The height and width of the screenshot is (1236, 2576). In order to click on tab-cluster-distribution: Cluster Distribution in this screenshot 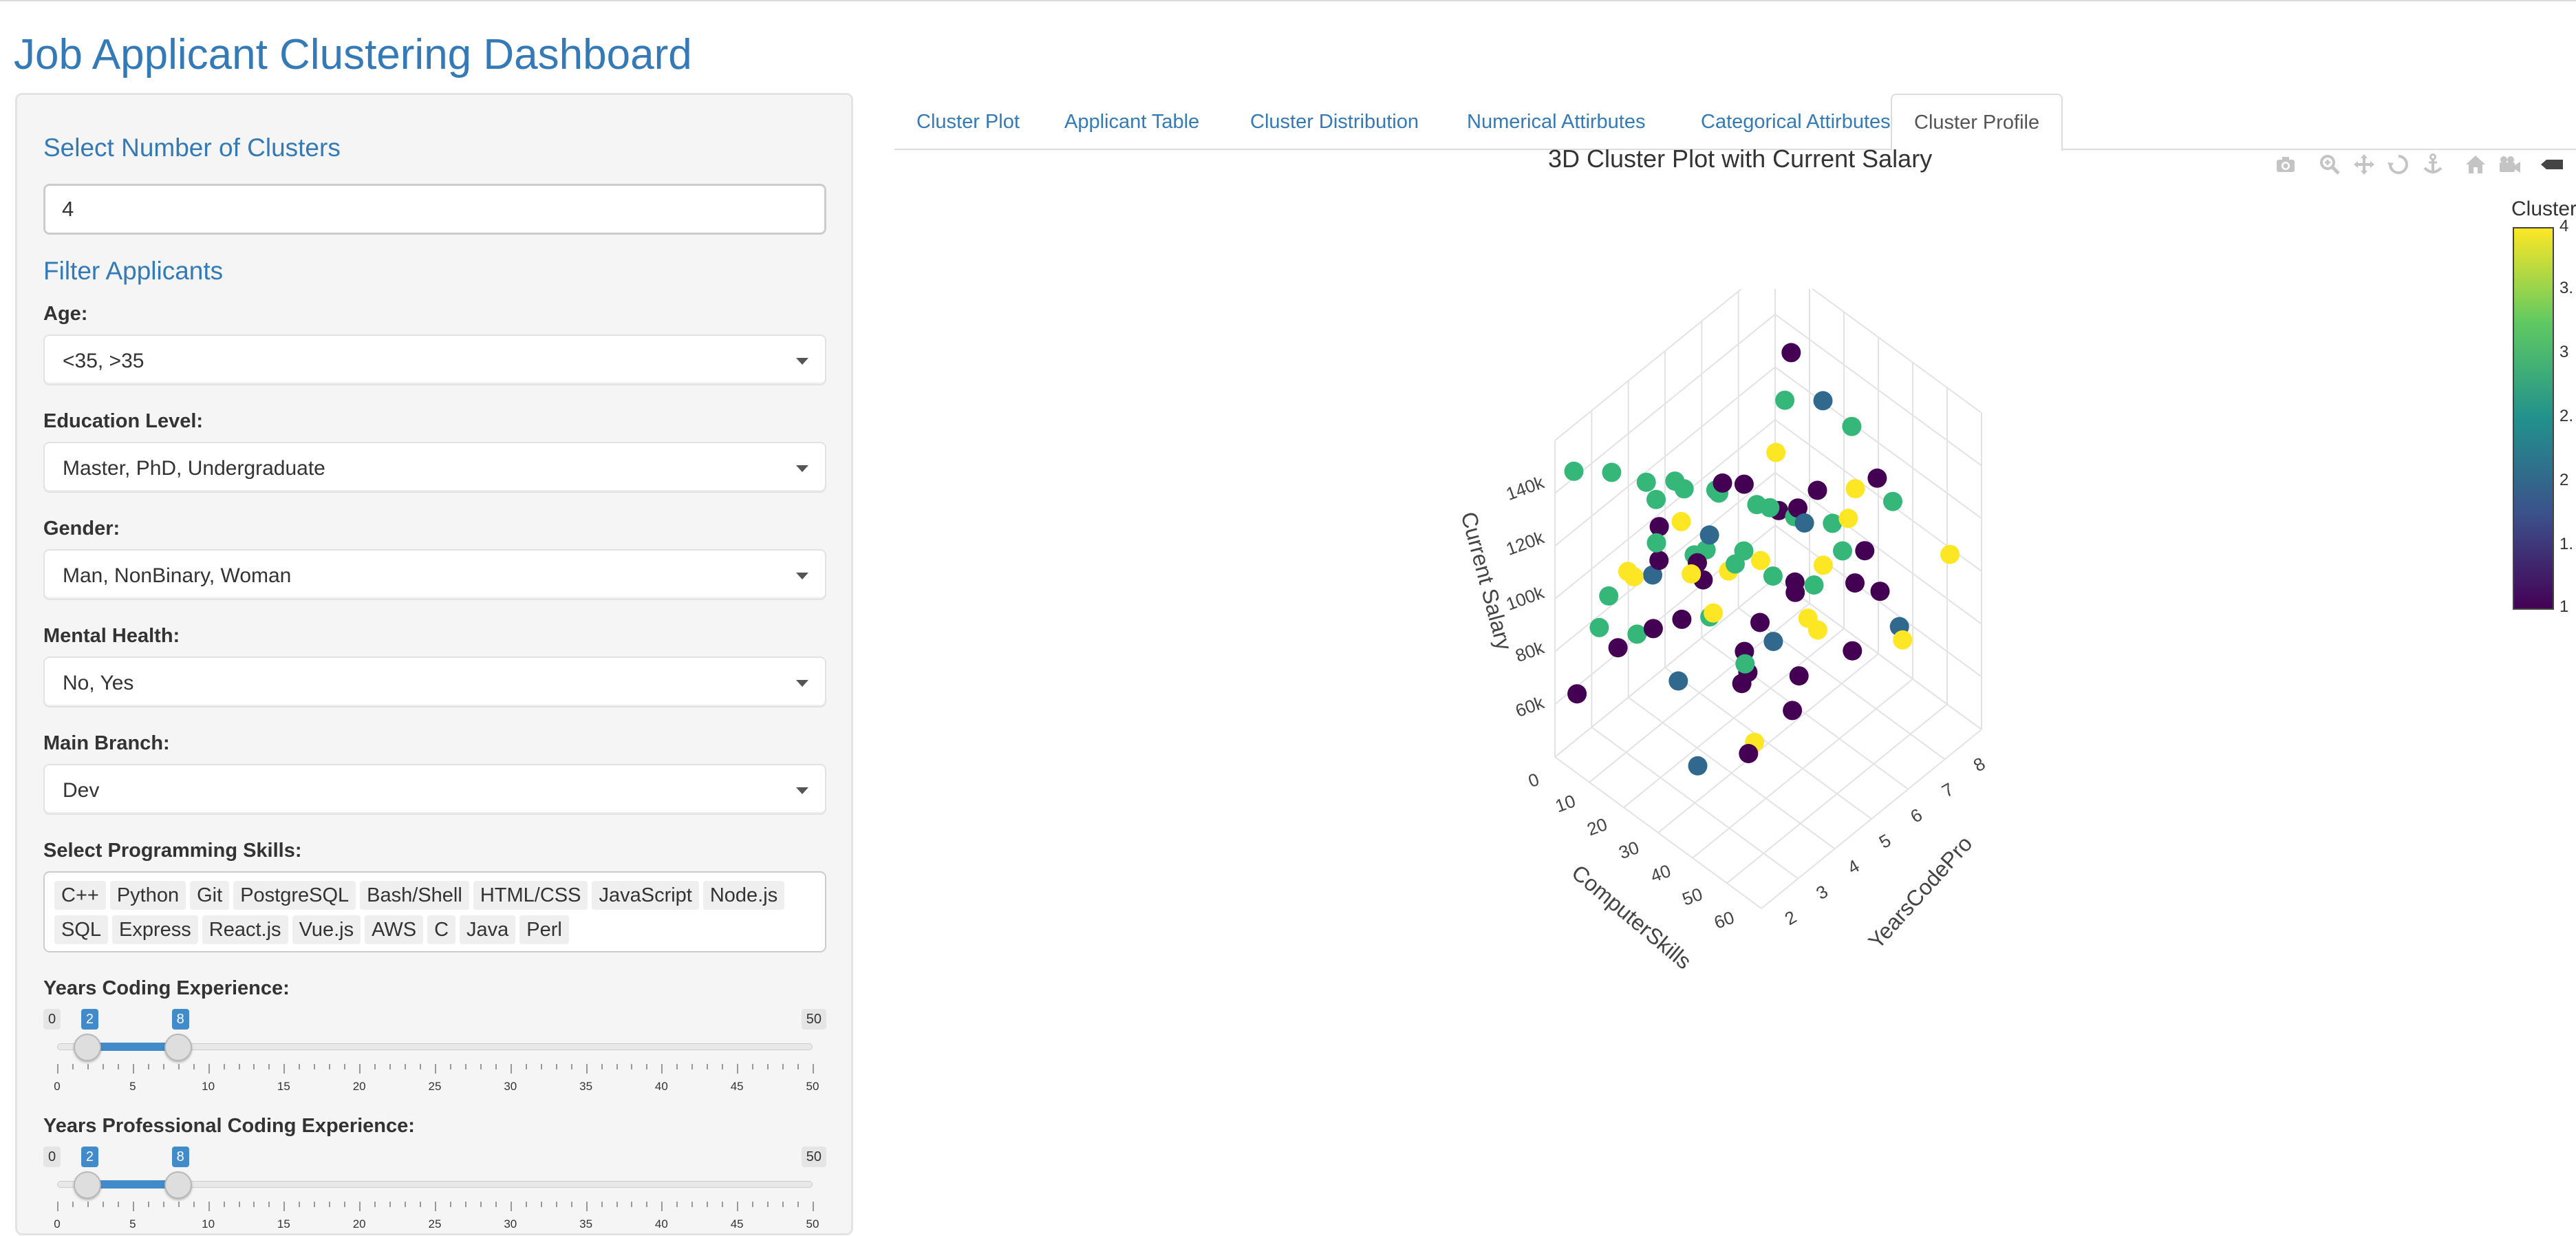, I will do `click(1334, 122)`.